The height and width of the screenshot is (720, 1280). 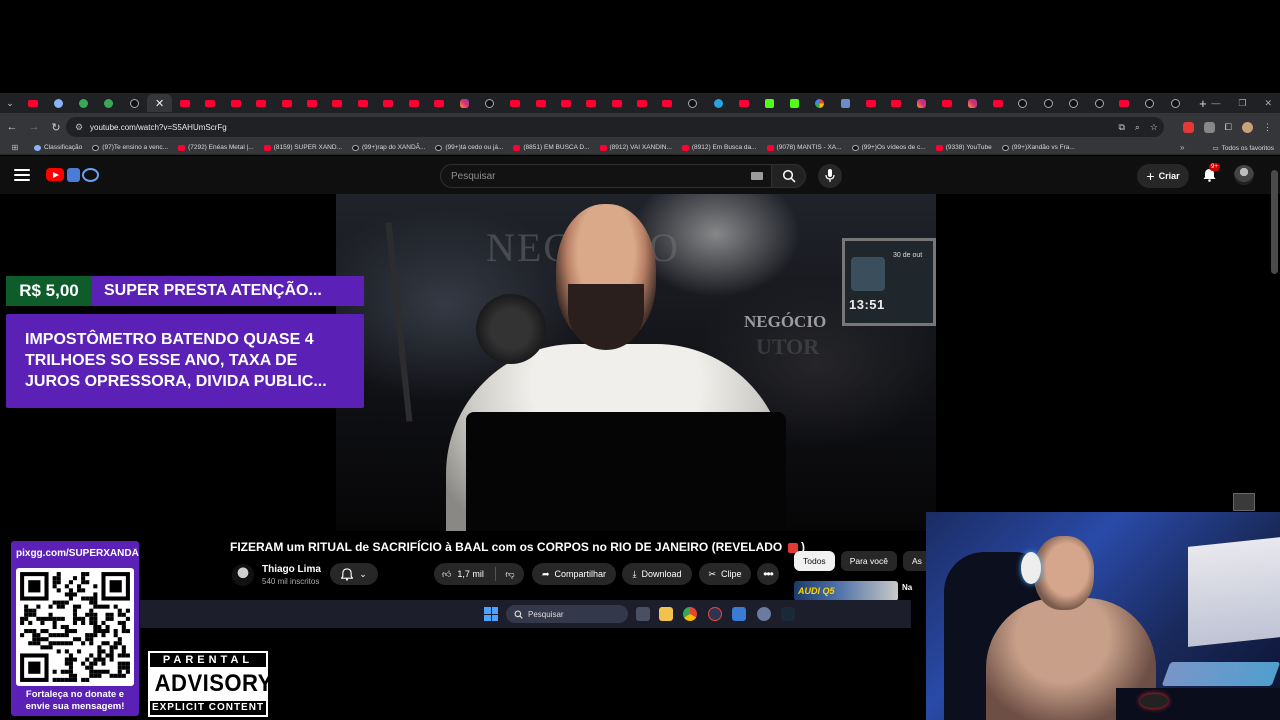 I want to click on maximize-icon: ❐, so click(x=1242, y=103).